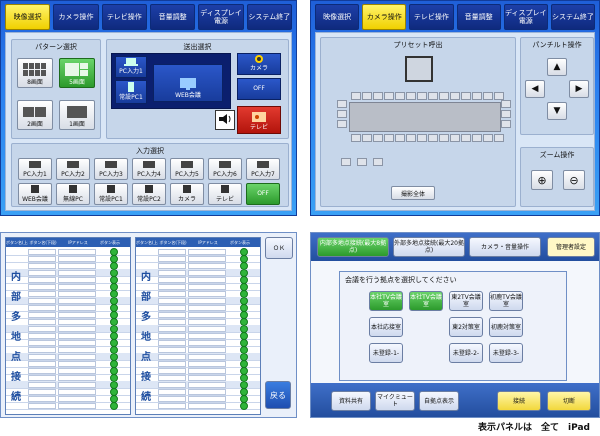  Describe the element at coordinates (259, 64) in the screenshot. I see `out-camera-button: カメラ` at that location.